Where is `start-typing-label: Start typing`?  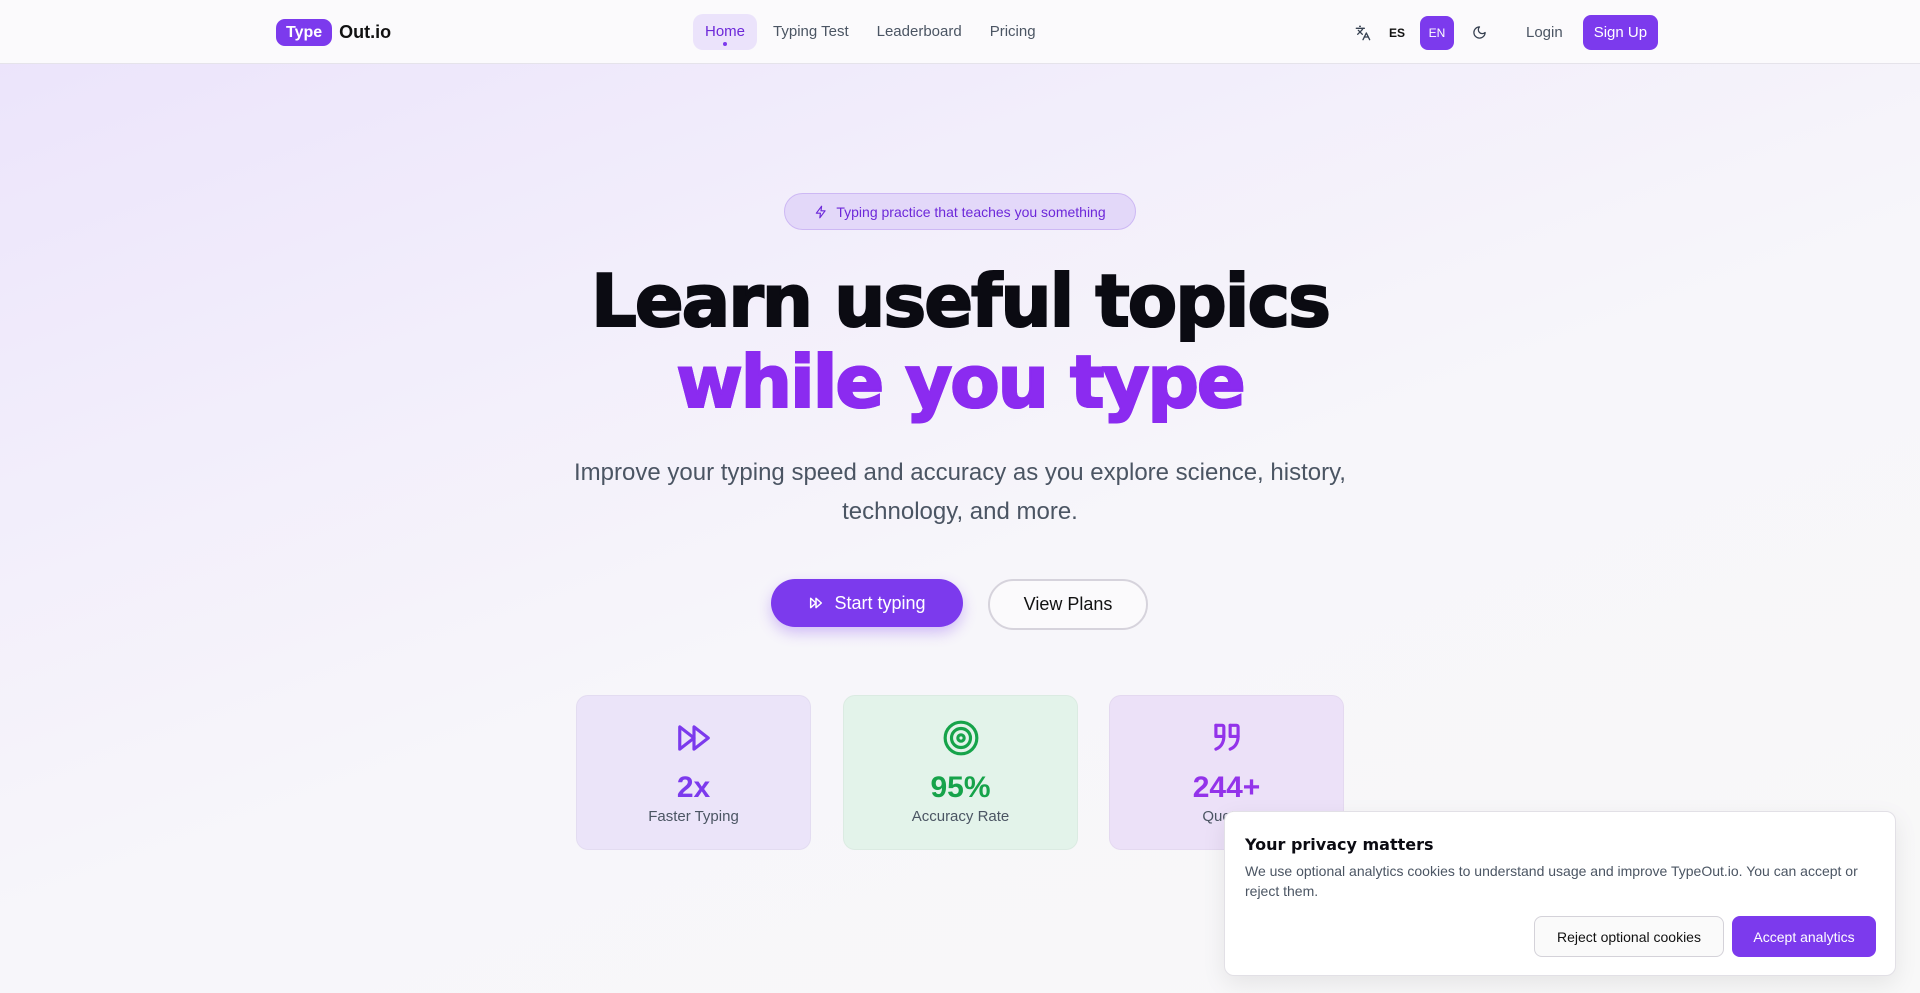 start-typing-label: Start typing is located at coordinates (880, 602).